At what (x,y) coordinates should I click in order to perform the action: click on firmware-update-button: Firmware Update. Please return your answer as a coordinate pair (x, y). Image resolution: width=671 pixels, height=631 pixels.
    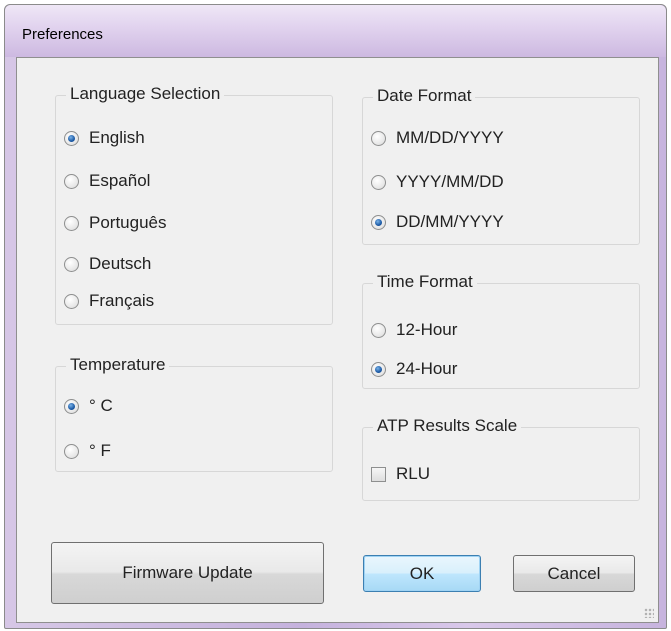
    Looking at the image, I should click on (187, 573).